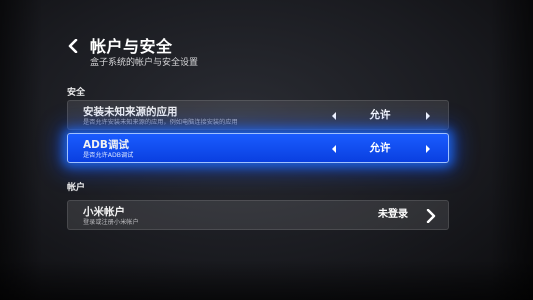 The image size is (533, 300). What do you see at coordinates (258, 148) in the screenshot?
I see `setting-row-adb-debugging: ADB调试 是否允许ADB调试 允许` at bounding box center [258, 148].